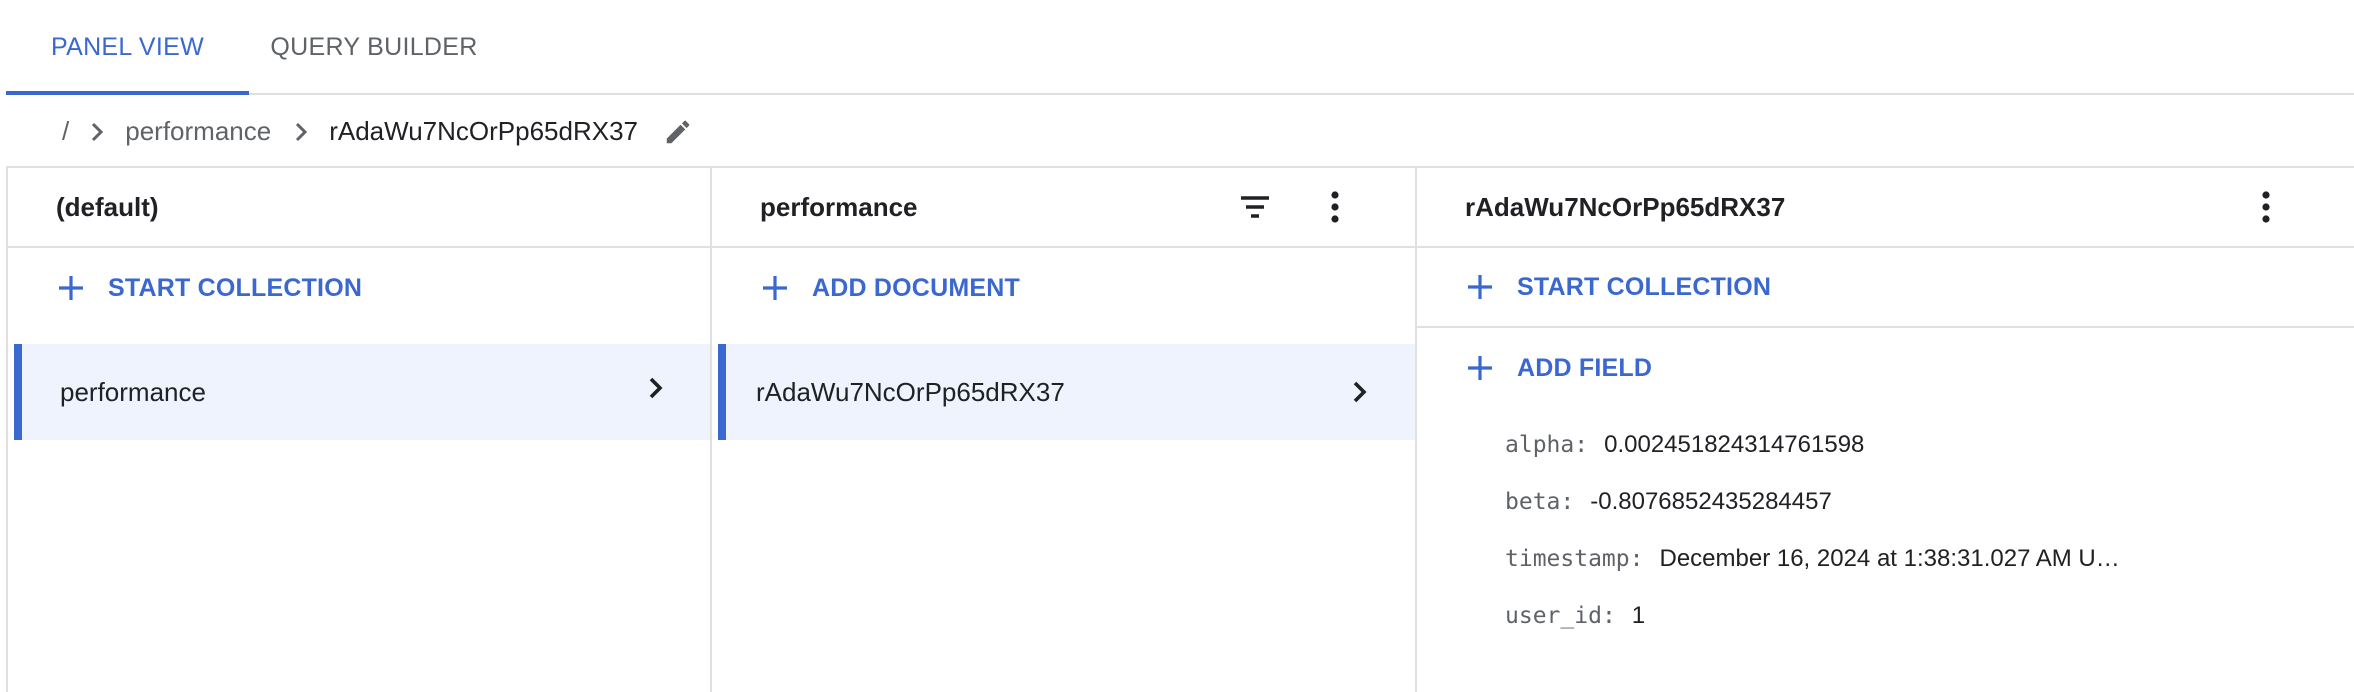  I want to click on filter-icon, so click(1255, 207).